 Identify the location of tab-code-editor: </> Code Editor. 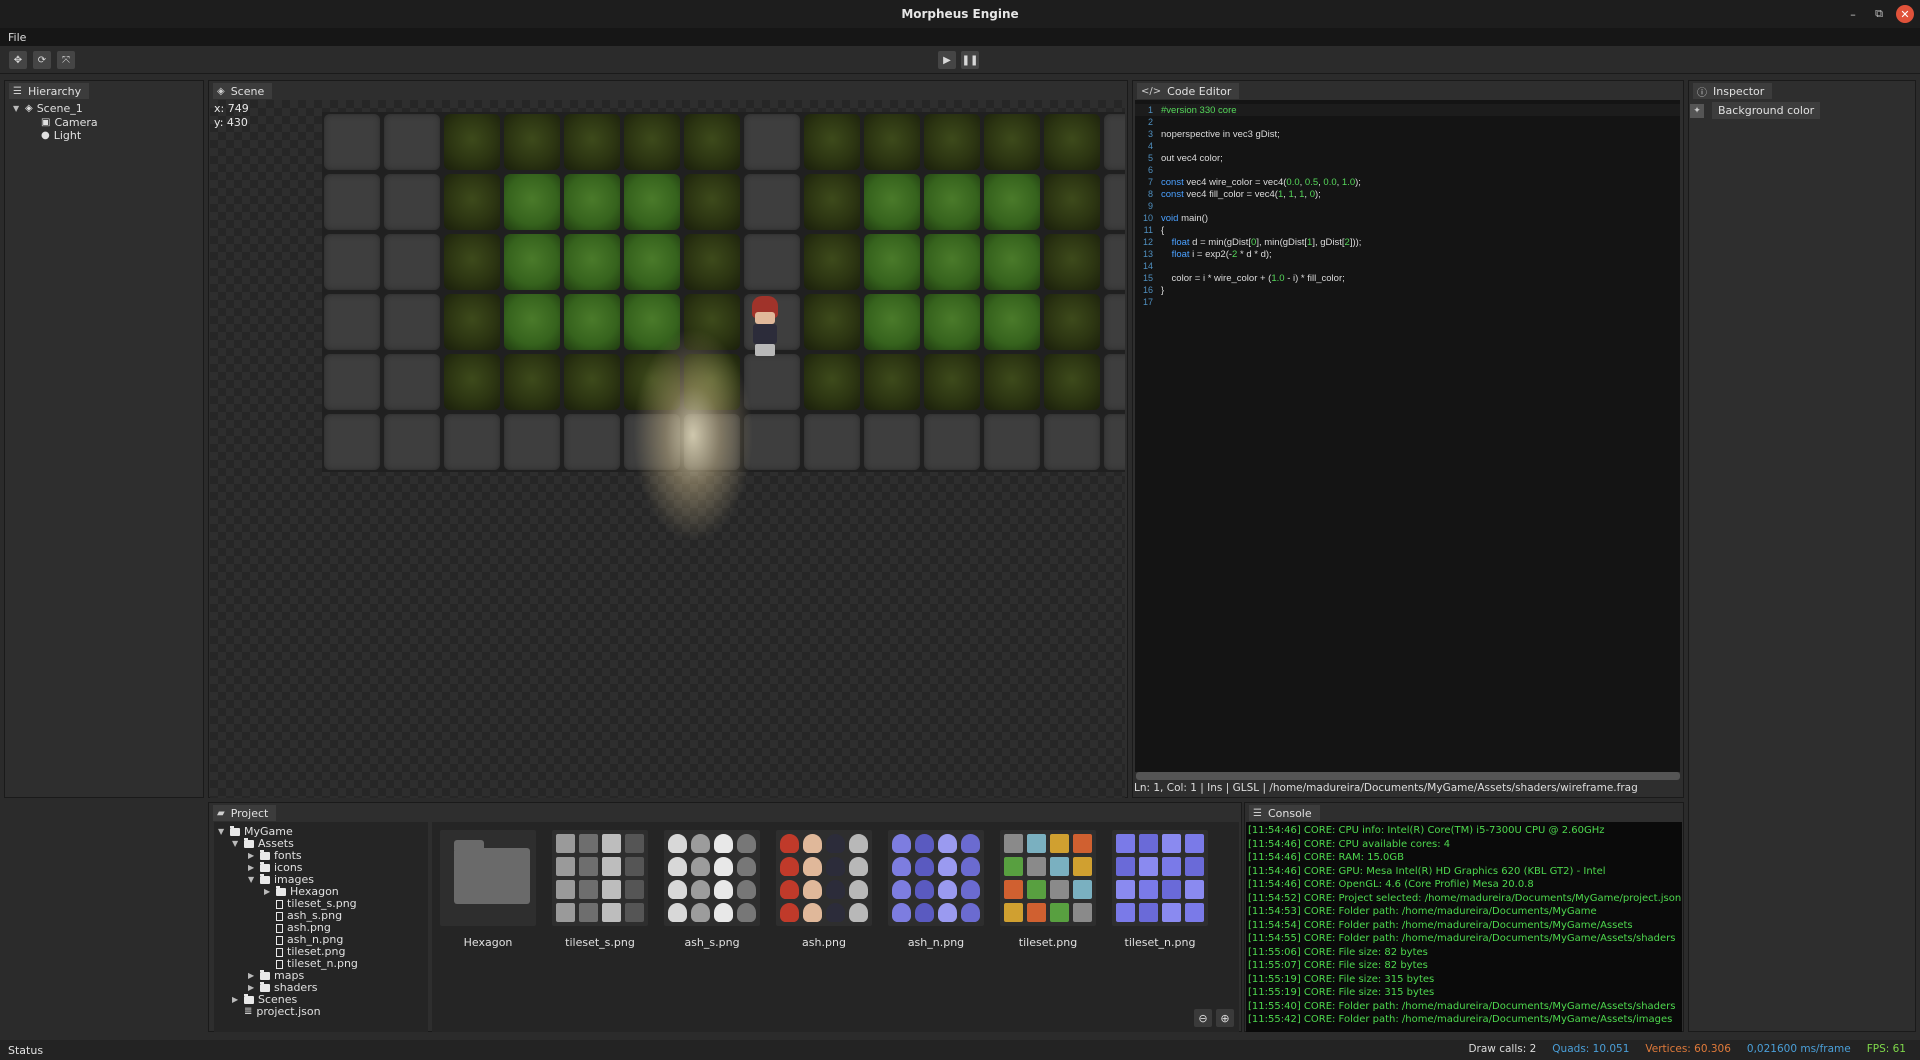
(1188, 91).